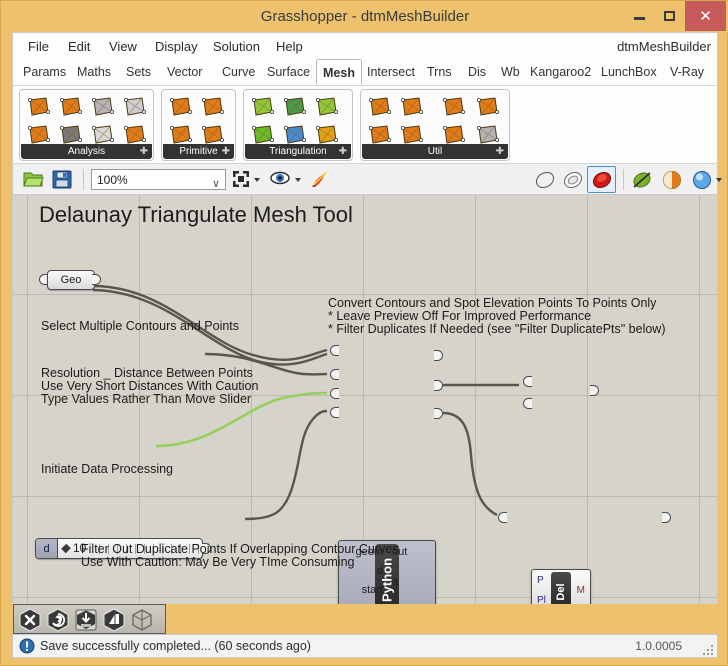  What do you see at coordinates (602, 182) in the screenshot?
I see `render-preview-icon` at bounding box center [602, 182].